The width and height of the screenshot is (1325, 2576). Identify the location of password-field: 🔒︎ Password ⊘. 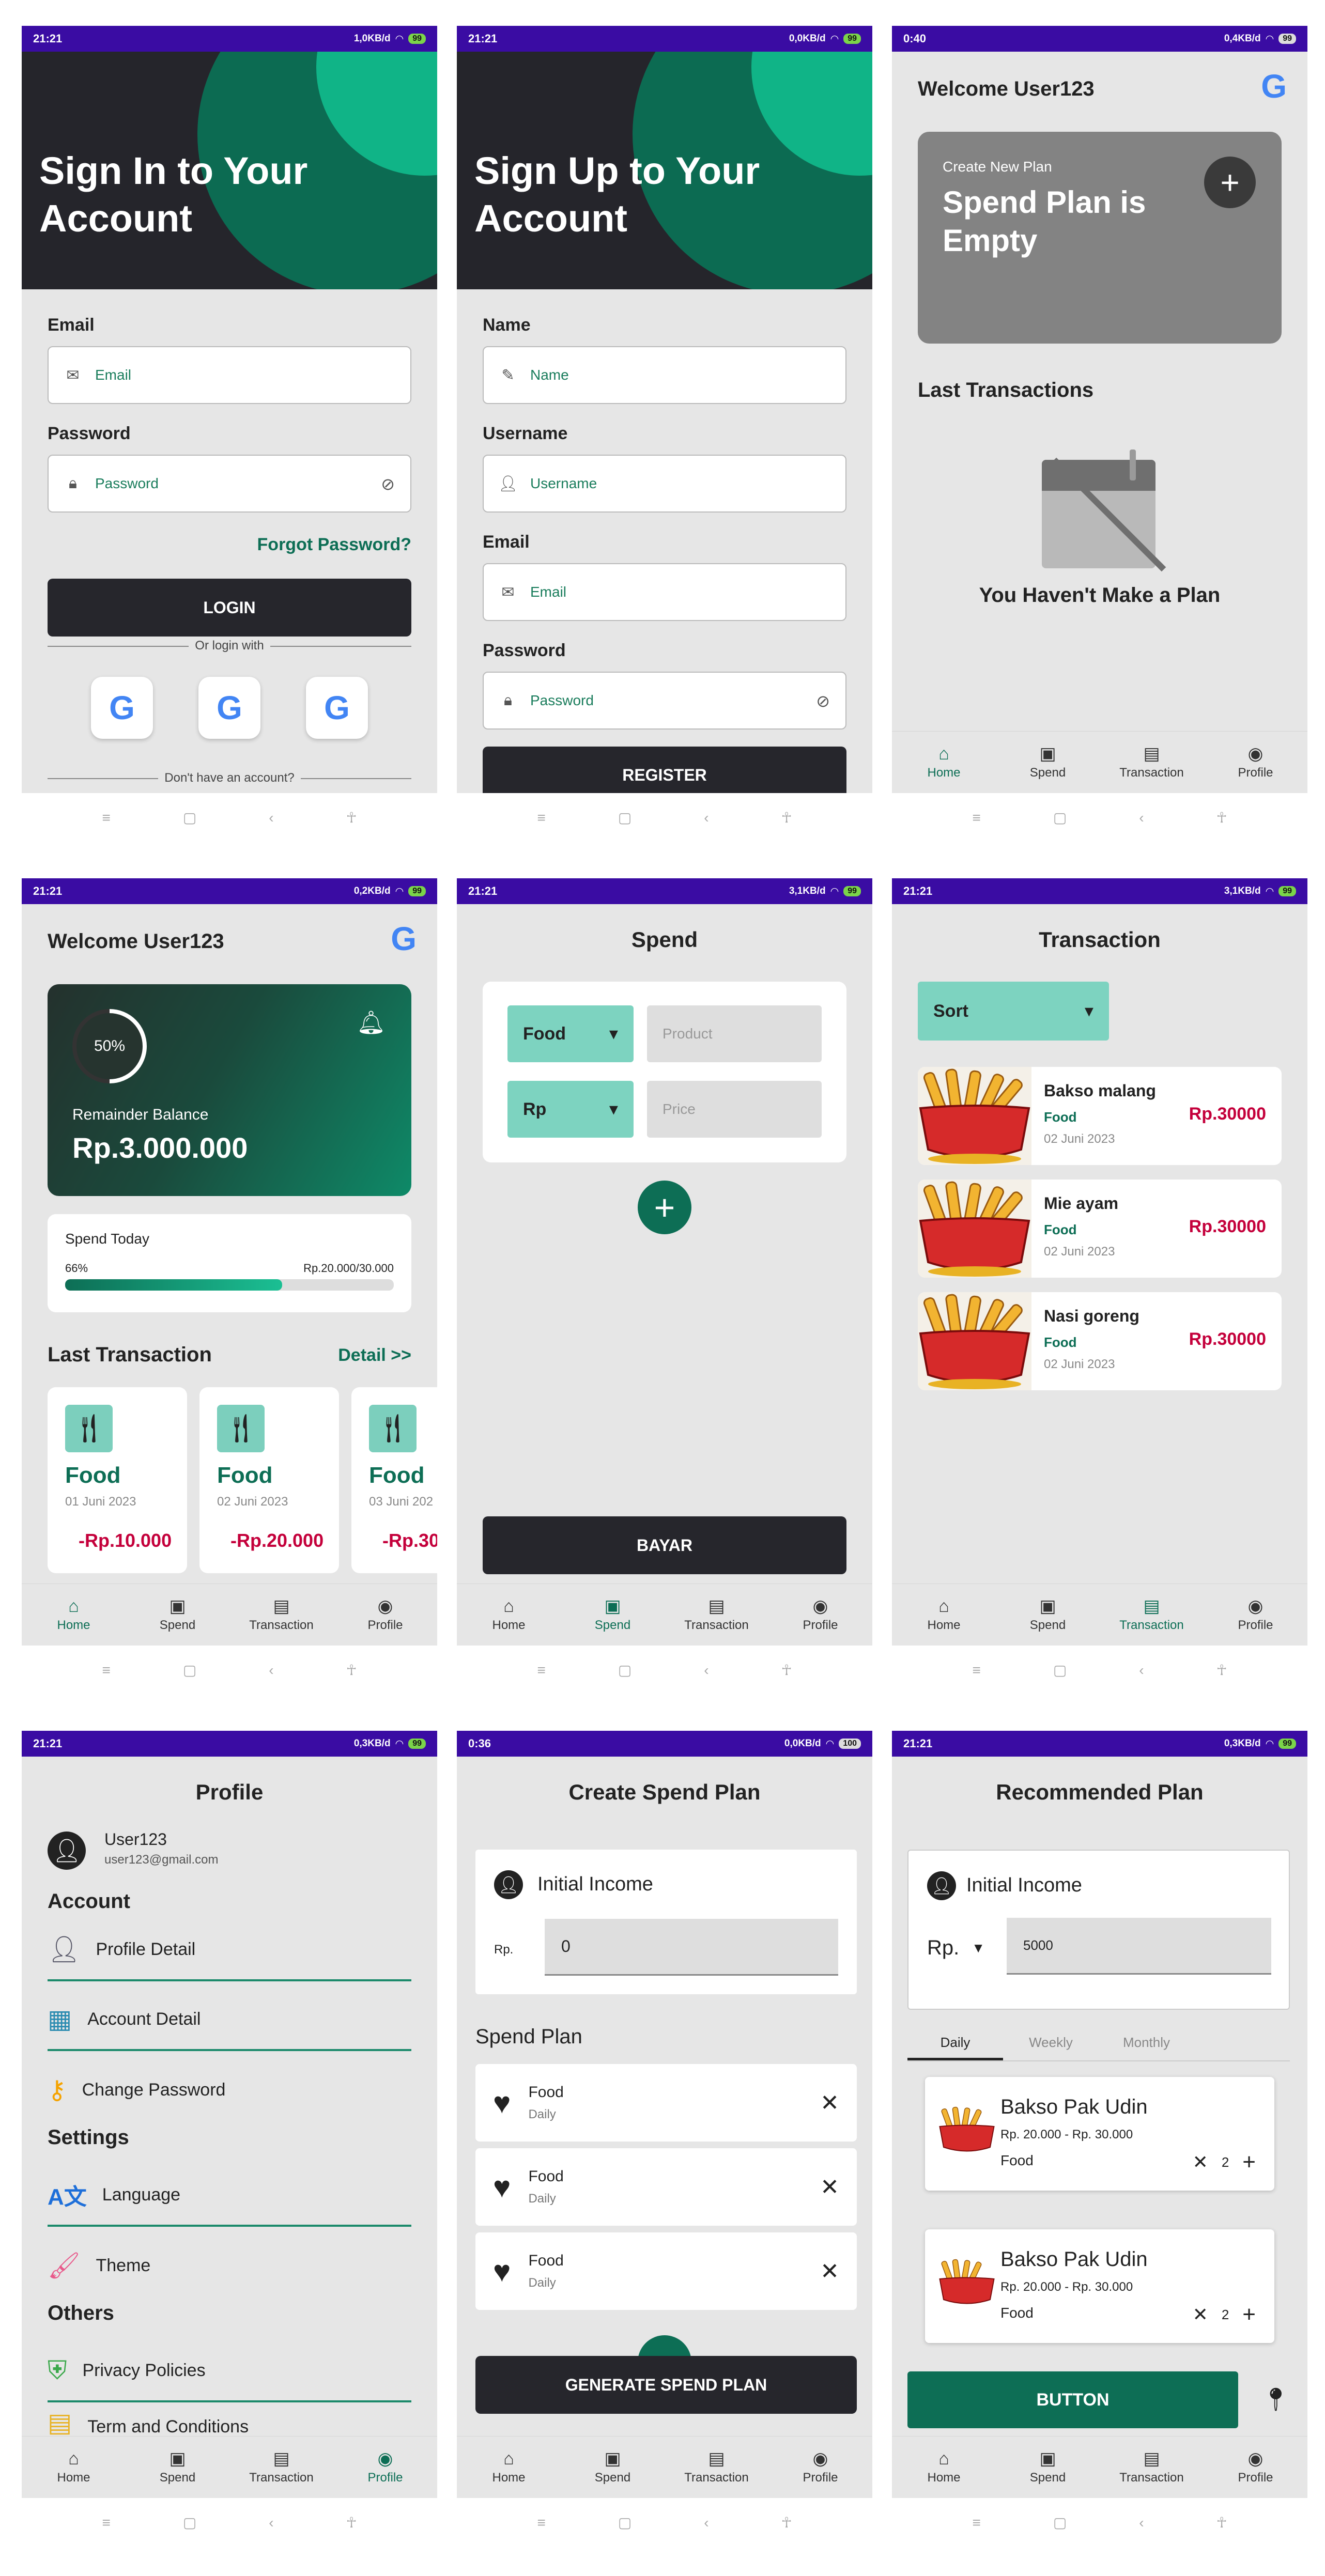
(229, 484).